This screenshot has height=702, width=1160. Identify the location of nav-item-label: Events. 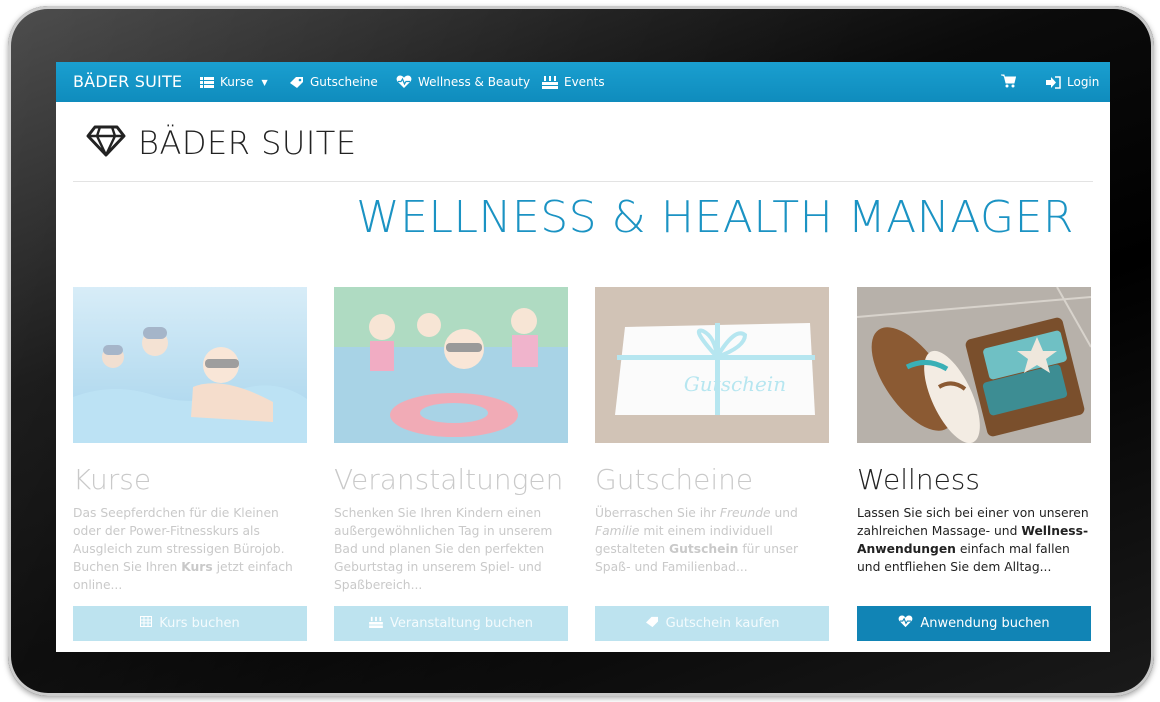
(584, 82).